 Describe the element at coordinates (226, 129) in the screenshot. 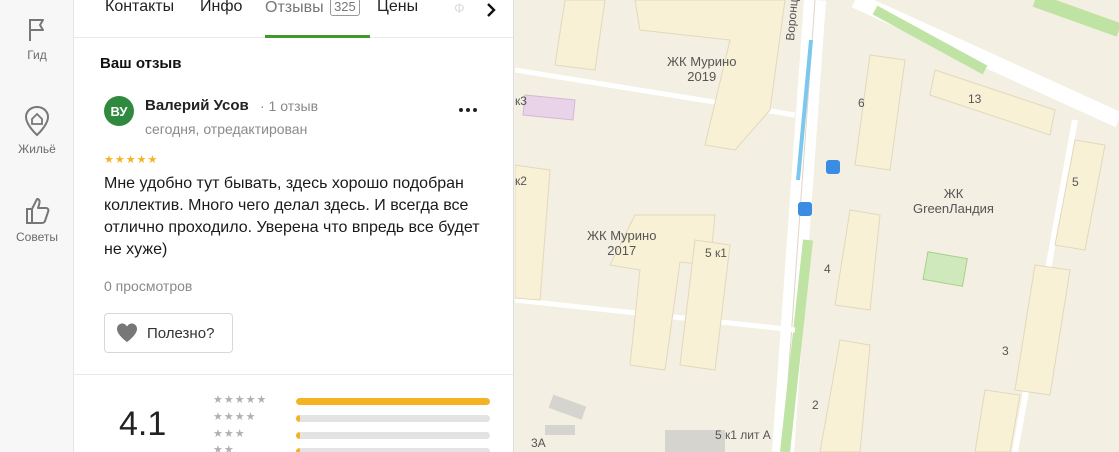

I see `review-date: сегодня, отредактирован` at that location.